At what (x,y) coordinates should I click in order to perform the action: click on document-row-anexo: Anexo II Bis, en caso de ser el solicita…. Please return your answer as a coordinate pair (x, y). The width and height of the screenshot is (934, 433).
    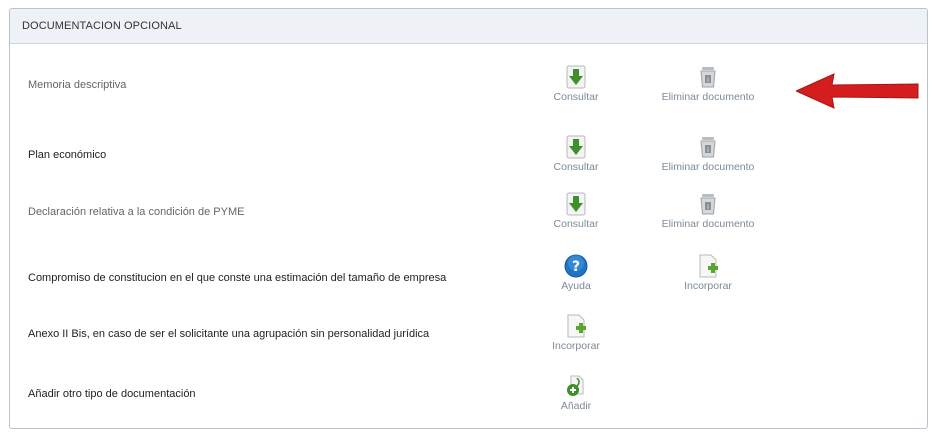
    Looking at the image, I should click on (468, 340).